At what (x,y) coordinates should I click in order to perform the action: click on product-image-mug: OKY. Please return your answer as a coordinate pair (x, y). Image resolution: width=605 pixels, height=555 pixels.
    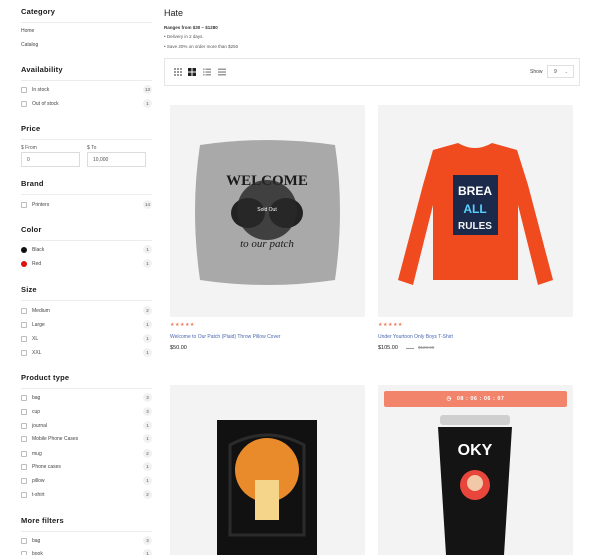
    Looking at the image, I should click on (475, 470).